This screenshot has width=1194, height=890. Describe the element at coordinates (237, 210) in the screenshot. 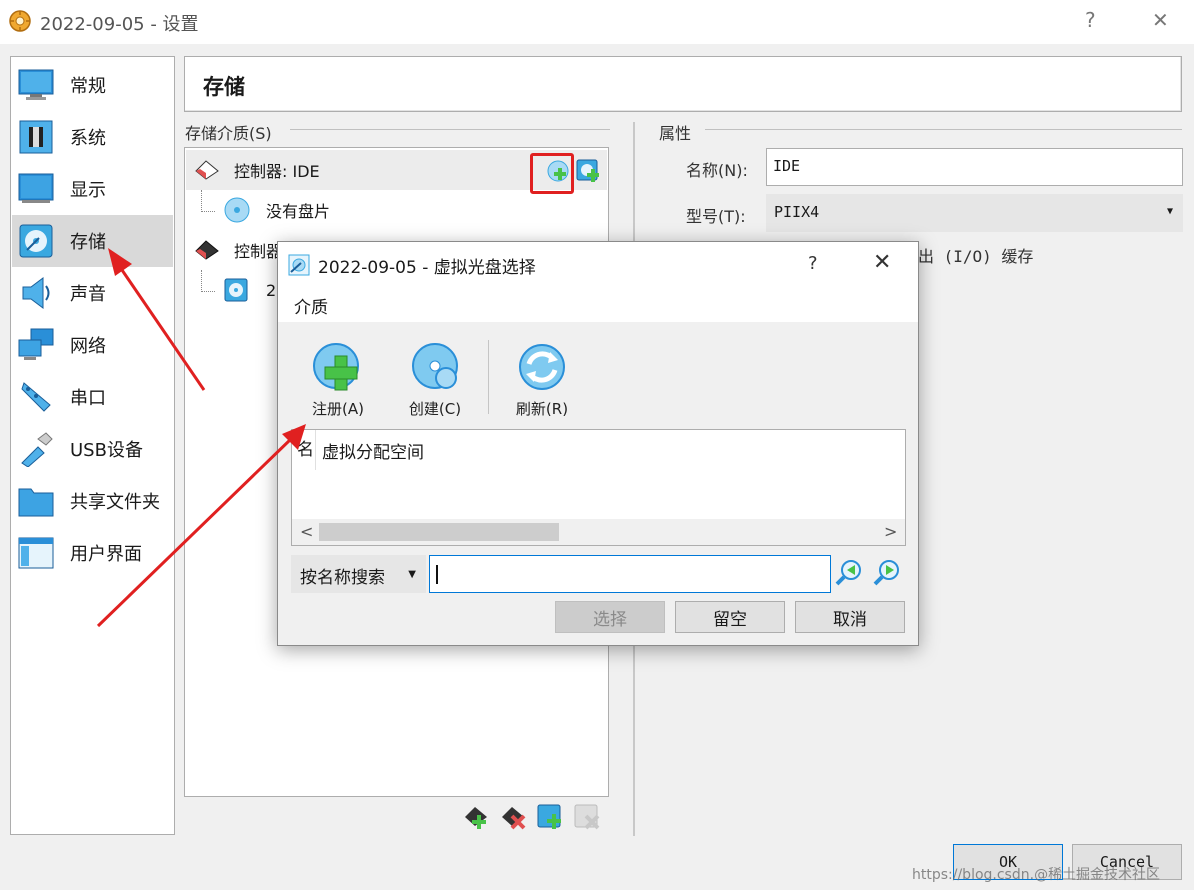

I see `optical-disc-icon` at that location.